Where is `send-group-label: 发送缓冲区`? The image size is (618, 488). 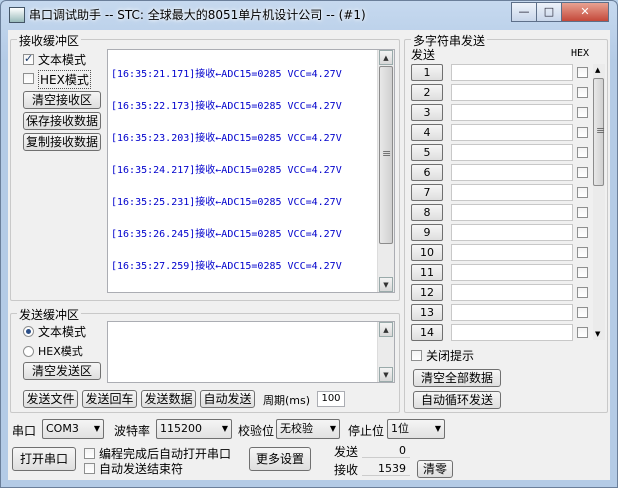 send-group-label: 发送缓冲区 is located at coordinates (49, 314).